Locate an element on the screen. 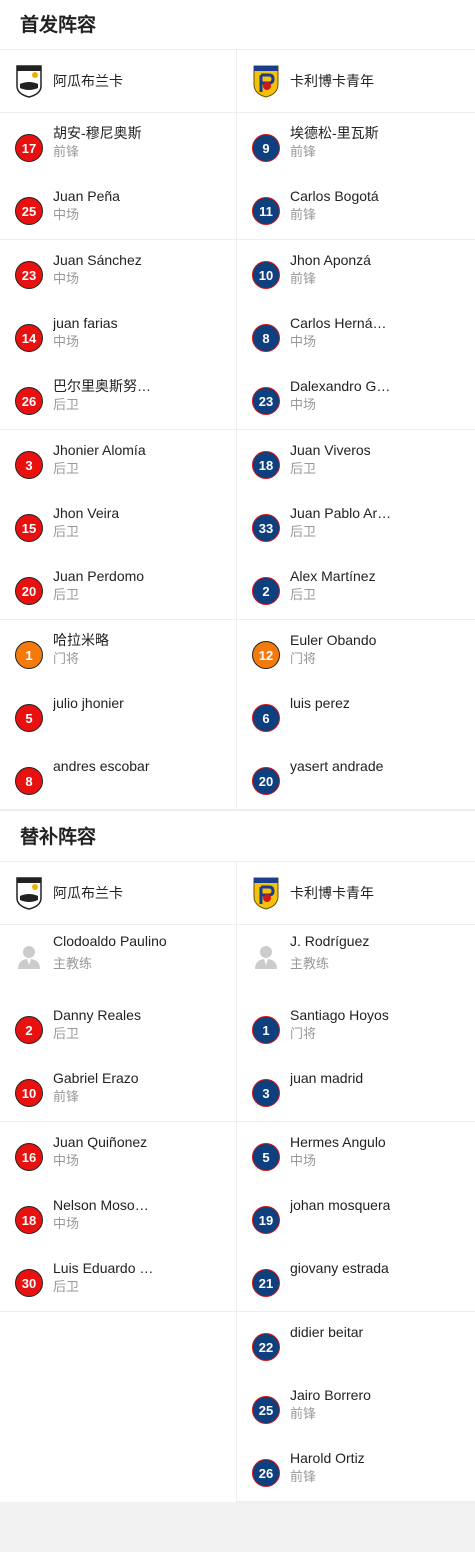 This screenshot has width=475, height=1552. player-row: 5 julio jhonier is located at coordinates (118, 714).